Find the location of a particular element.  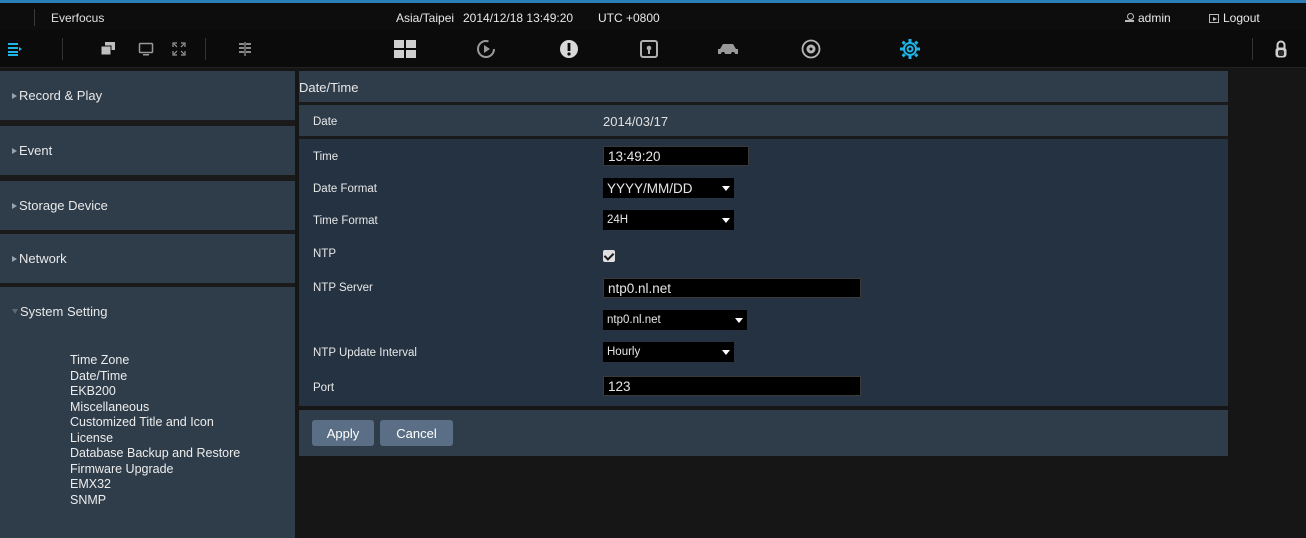

submenu-item-database-backup: Database Backup and Restore is located at coordinates (182, 454).